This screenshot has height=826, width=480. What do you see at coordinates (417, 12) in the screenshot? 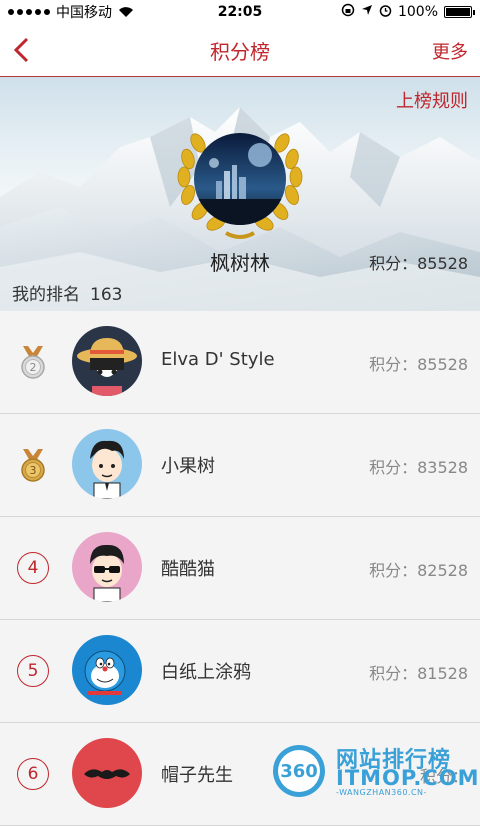
I see `battery-percent: 100%` at bounding box center [417, 12].